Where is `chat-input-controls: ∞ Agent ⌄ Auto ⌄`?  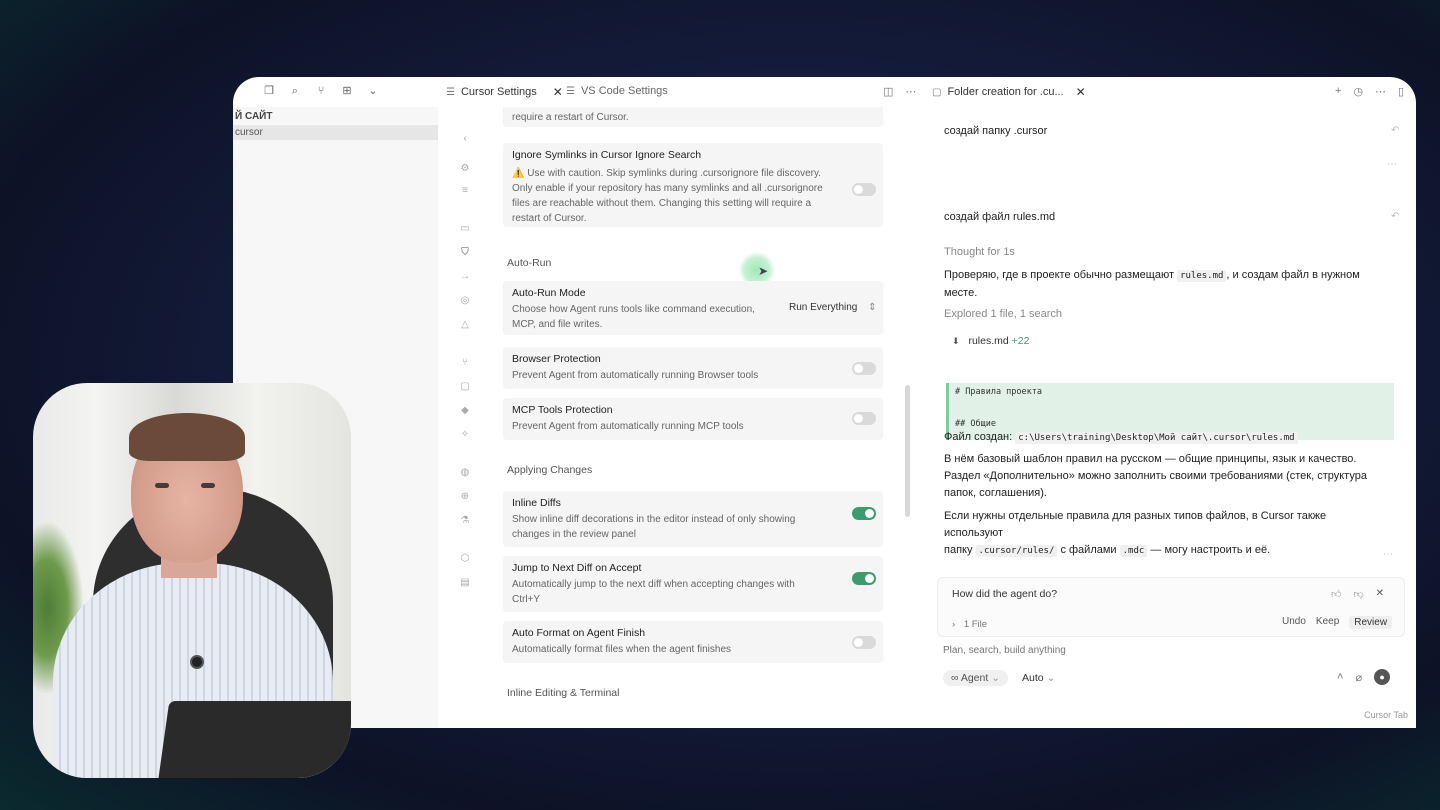 chat-input-controls: ∞ Agent ⌄ Auto ⌄ is located at coordinates (999, 678).